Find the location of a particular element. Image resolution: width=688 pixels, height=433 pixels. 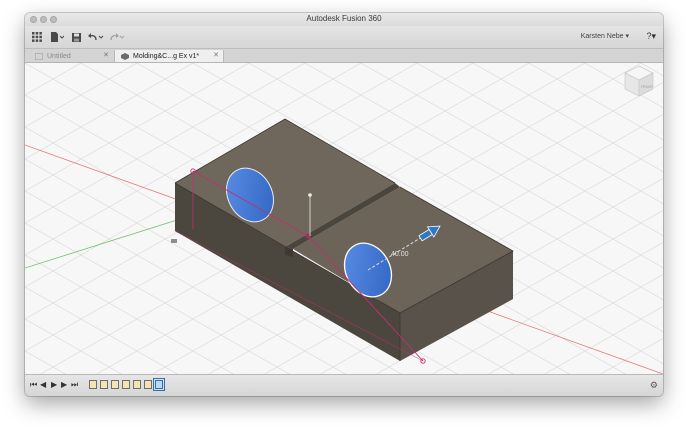

step-back-icon: ◀ is located at coordinates (43, 384).